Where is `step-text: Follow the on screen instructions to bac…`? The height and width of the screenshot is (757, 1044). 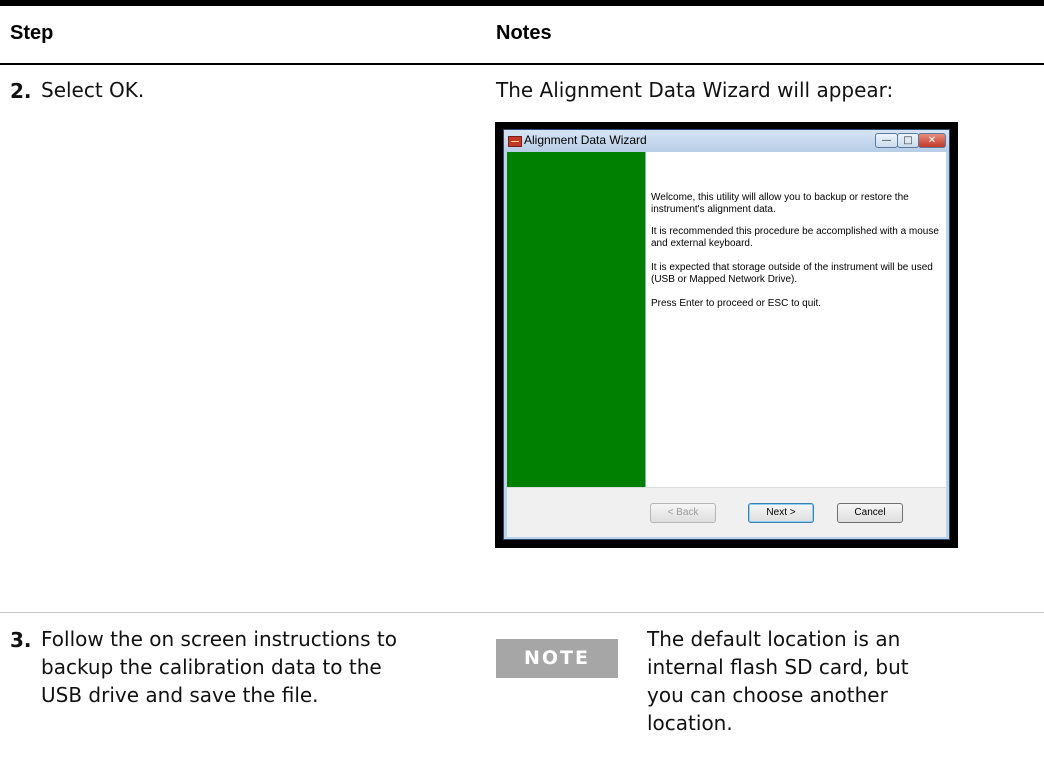 step-text: Follow the on screen instructions to bac… is located at coordinates (219, 667).